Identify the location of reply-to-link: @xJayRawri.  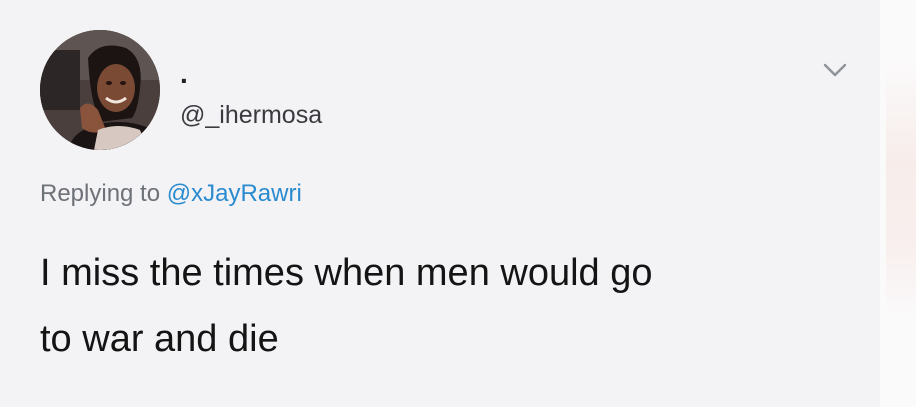
(234, 193).